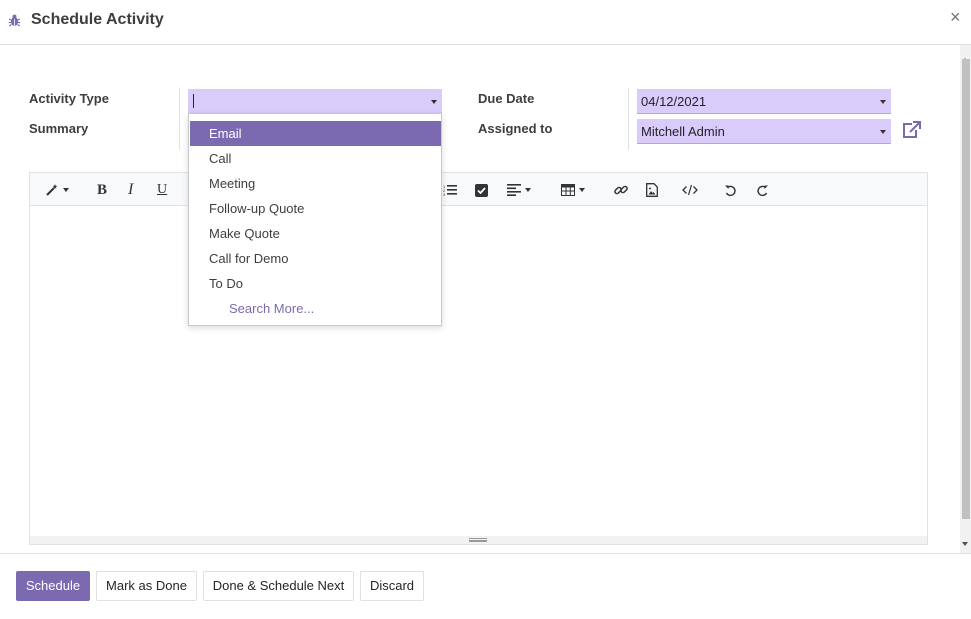  Describe the element at coordinates (59, 128) in the screenshot. I see `summary-label: Summary` at that location.